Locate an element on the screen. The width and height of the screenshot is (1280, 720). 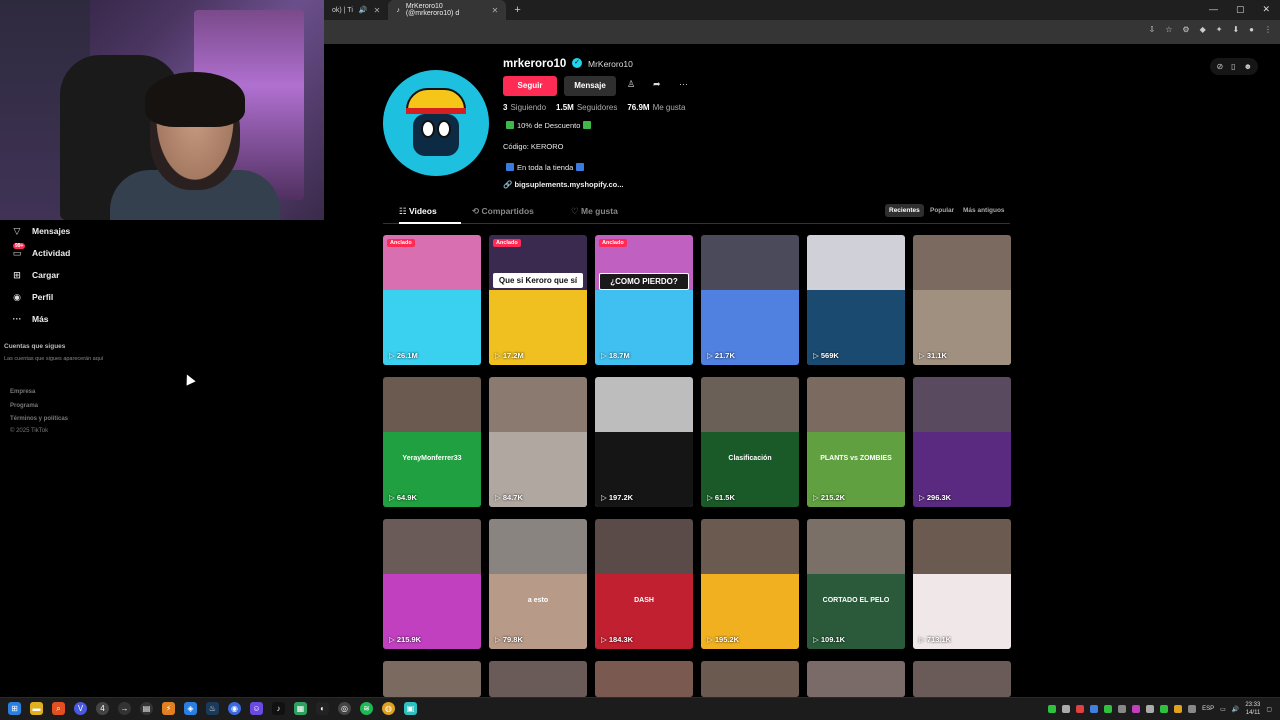
video-thumbnail: a esto ▷ 79.8K is located at coordinates (538, 584).